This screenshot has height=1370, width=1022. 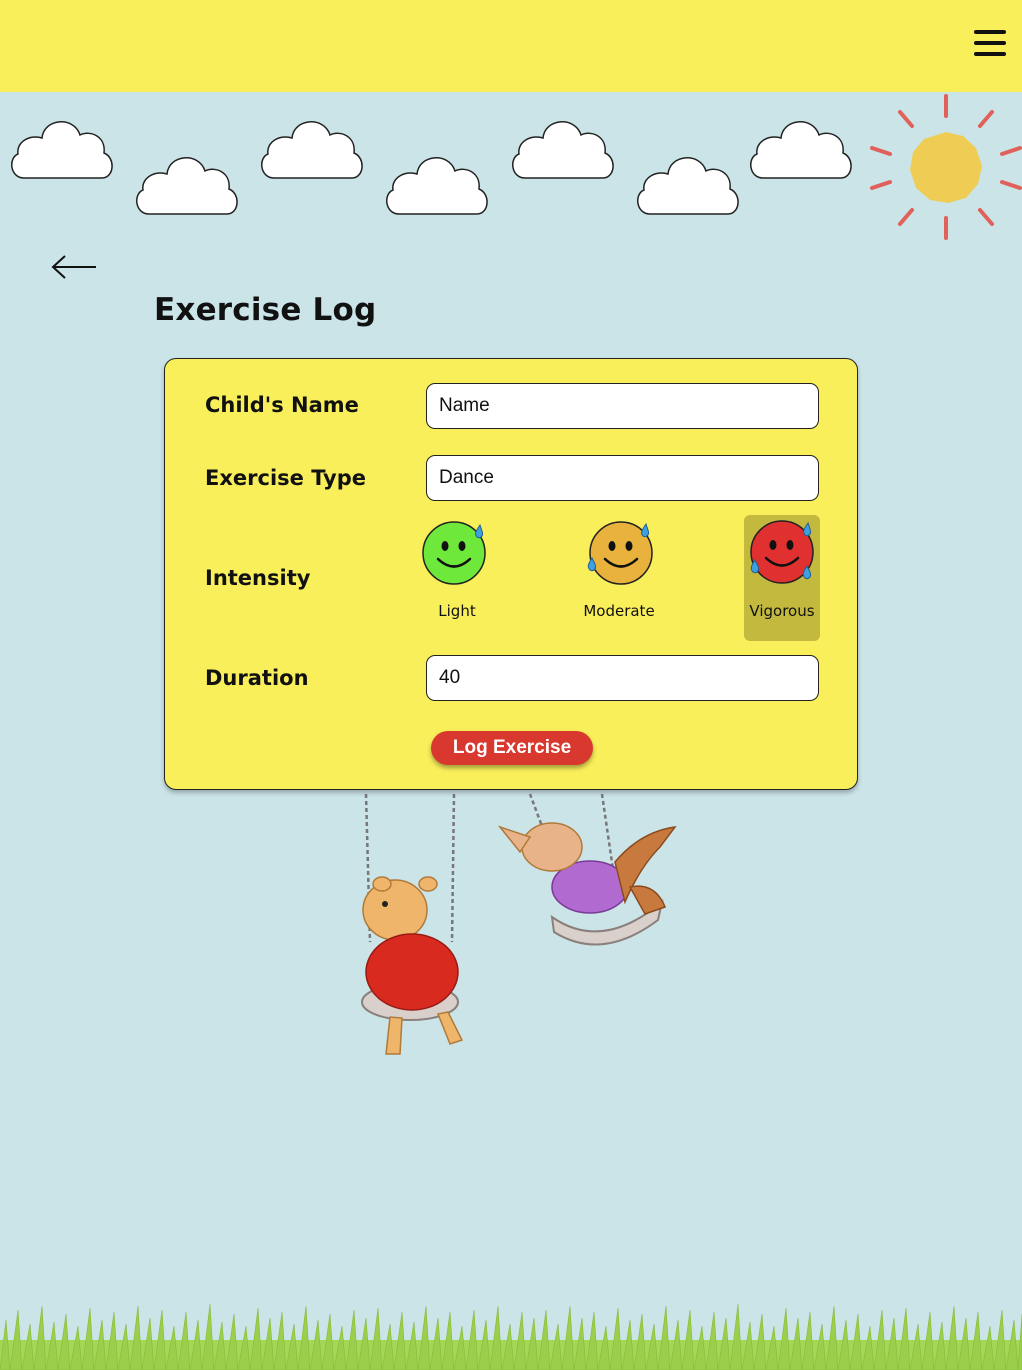 What do you see at coordinates (258, 578) in the screenshot?
I see `intensity-label: Intensity` at bounding box center [258, 578].